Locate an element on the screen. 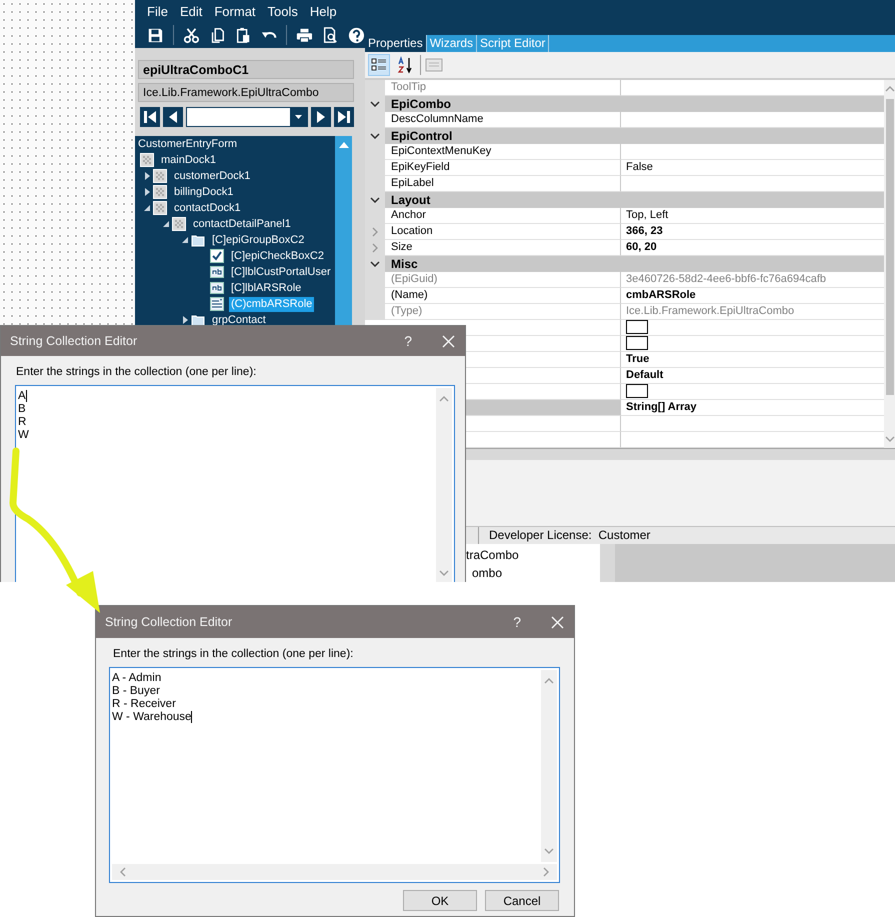  property-label: EpiKeyField is located at coordinates (420, 166).